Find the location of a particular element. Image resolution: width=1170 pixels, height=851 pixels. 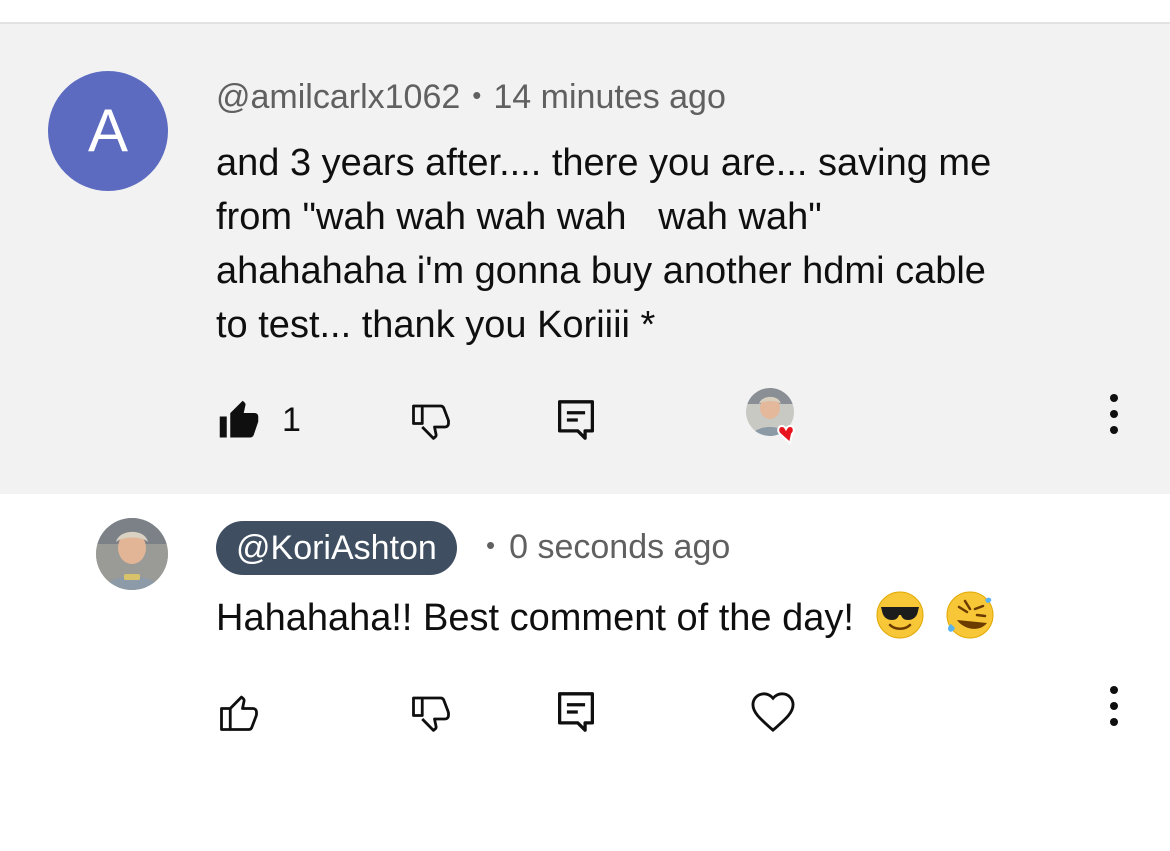

reply-reply-button is located at coordinates (576, 712).